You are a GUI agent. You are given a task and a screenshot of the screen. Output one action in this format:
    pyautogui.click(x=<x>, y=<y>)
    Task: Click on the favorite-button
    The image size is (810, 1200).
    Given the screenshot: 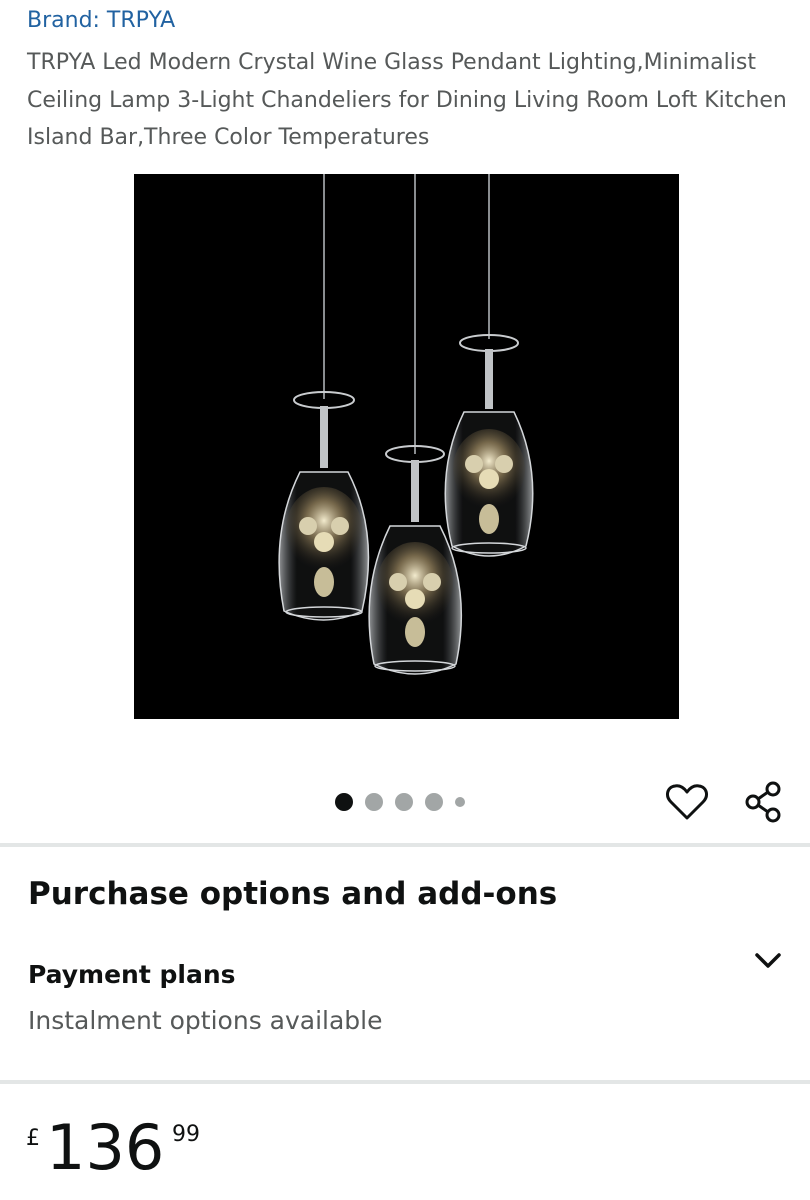 What is the action you would take?
    pyautogui.click(x=687, y=802)
    